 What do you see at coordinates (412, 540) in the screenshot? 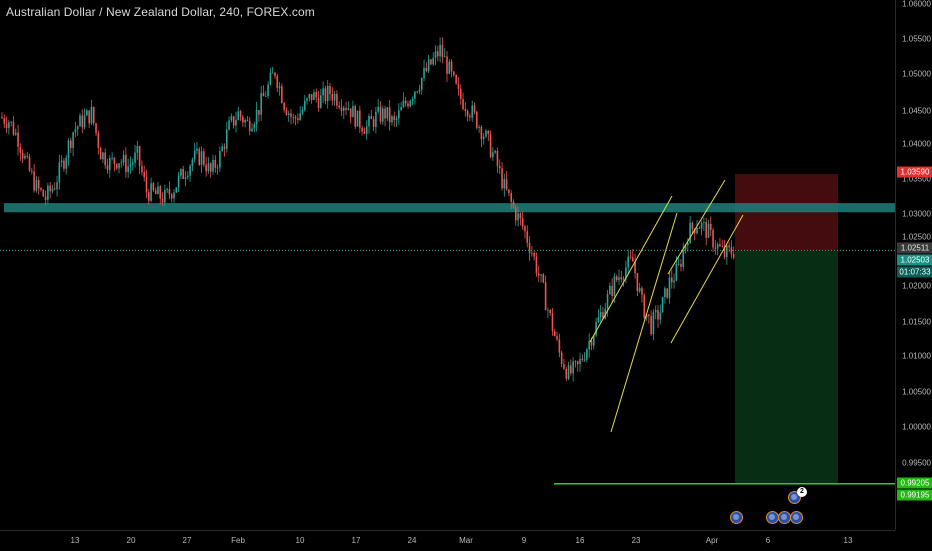
I see `time-tick: 24` at bounding box center [412, 540].